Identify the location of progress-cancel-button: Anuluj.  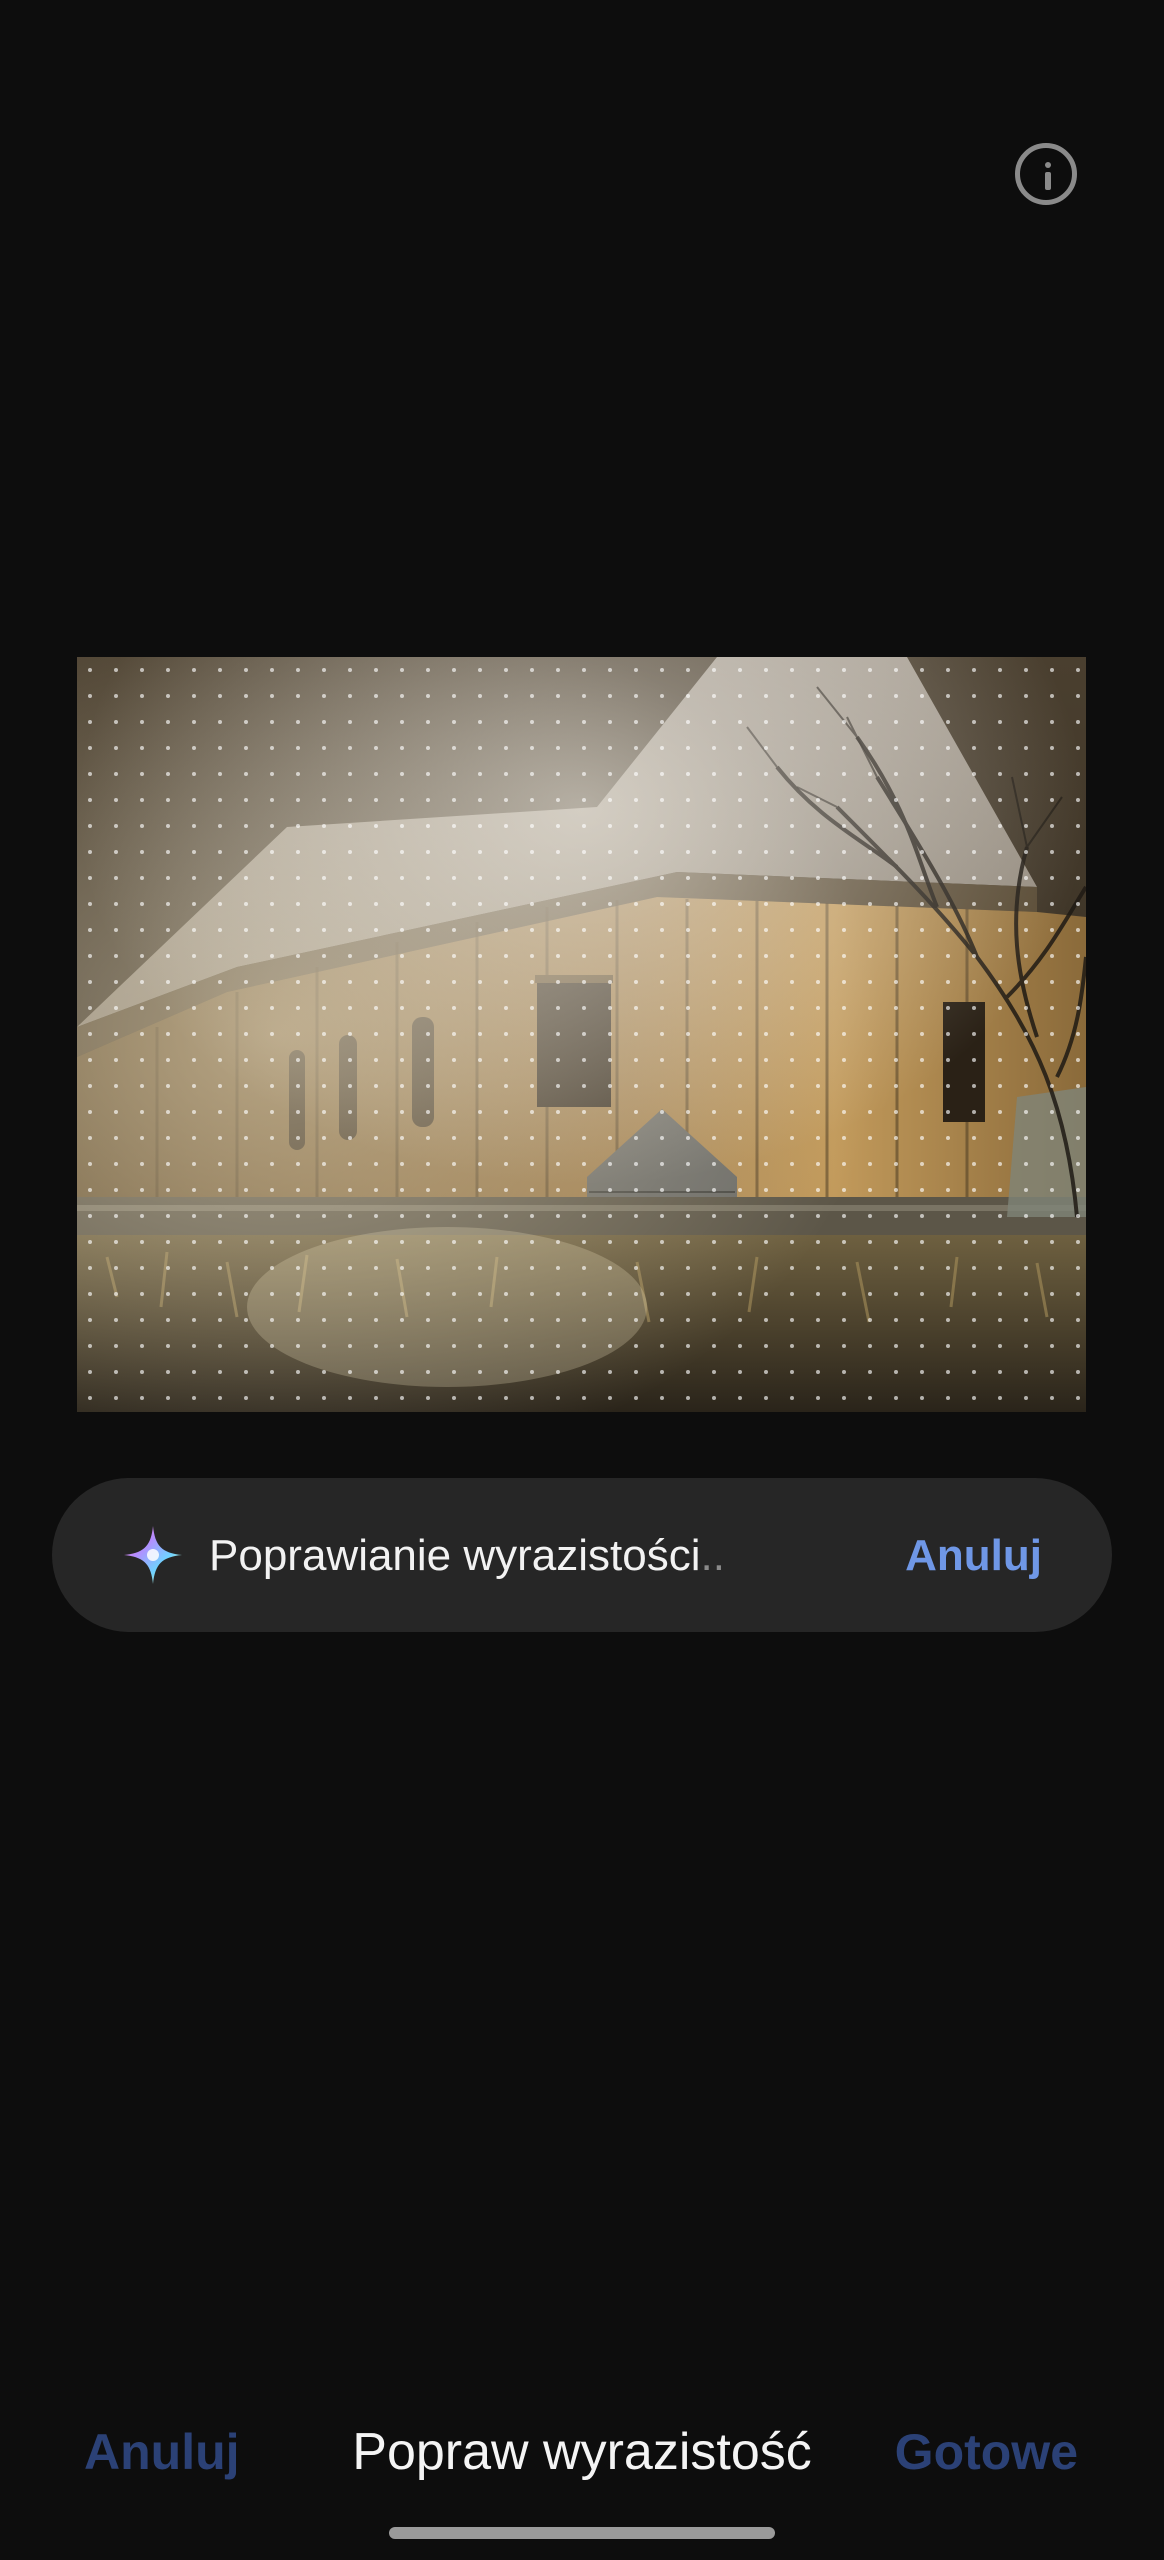
(973, 1556).